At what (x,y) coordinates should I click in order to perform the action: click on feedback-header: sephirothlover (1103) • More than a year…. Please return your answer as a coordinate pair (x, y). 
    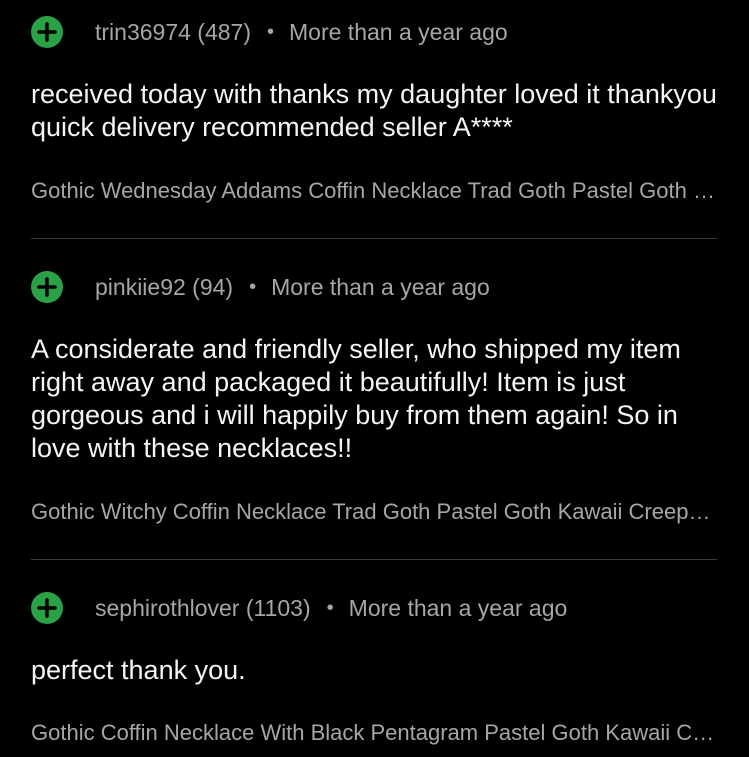
    Looking at the image, I should click on (299, 608).